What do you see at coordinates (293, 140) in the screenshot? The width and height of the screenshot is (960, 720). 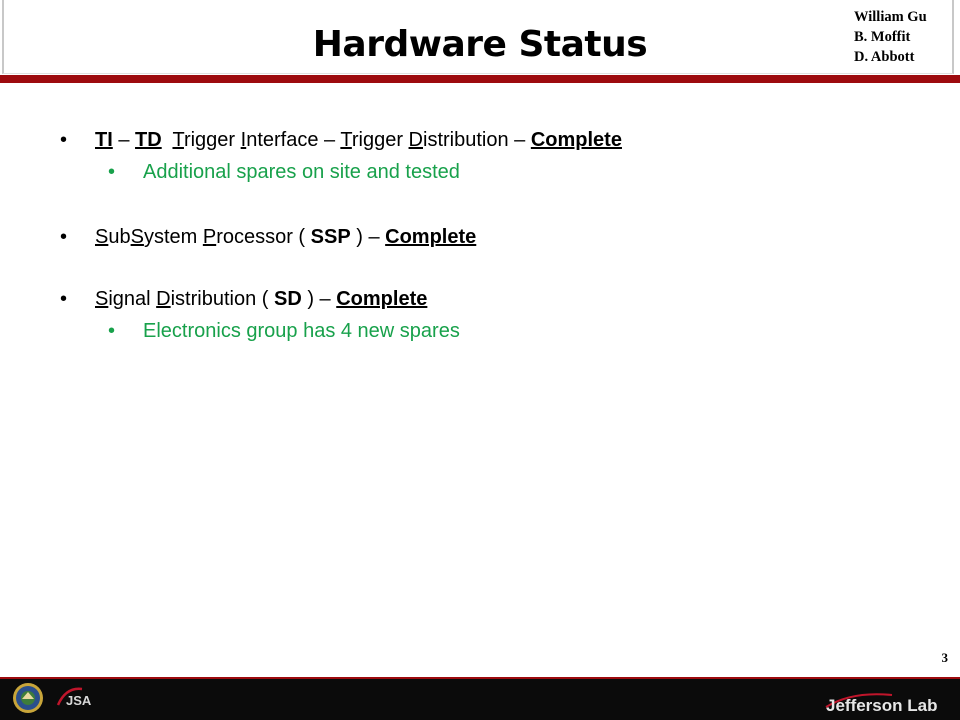 I see `text: nterface –` at bounding box center [293, 140].